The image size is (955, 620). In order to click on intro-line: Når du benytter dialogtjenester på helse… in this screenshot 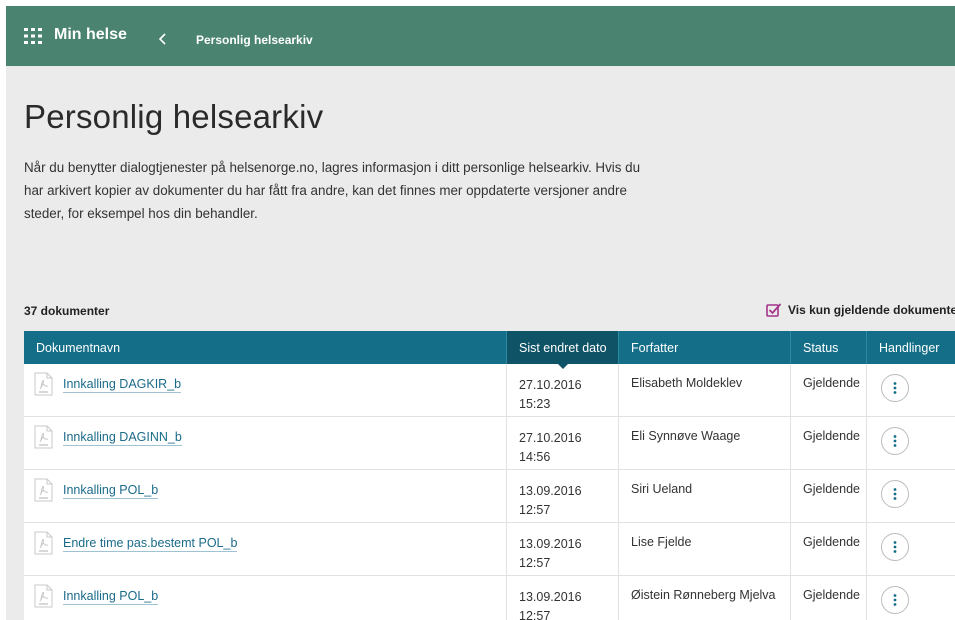, I will do `click(332, 167)`.